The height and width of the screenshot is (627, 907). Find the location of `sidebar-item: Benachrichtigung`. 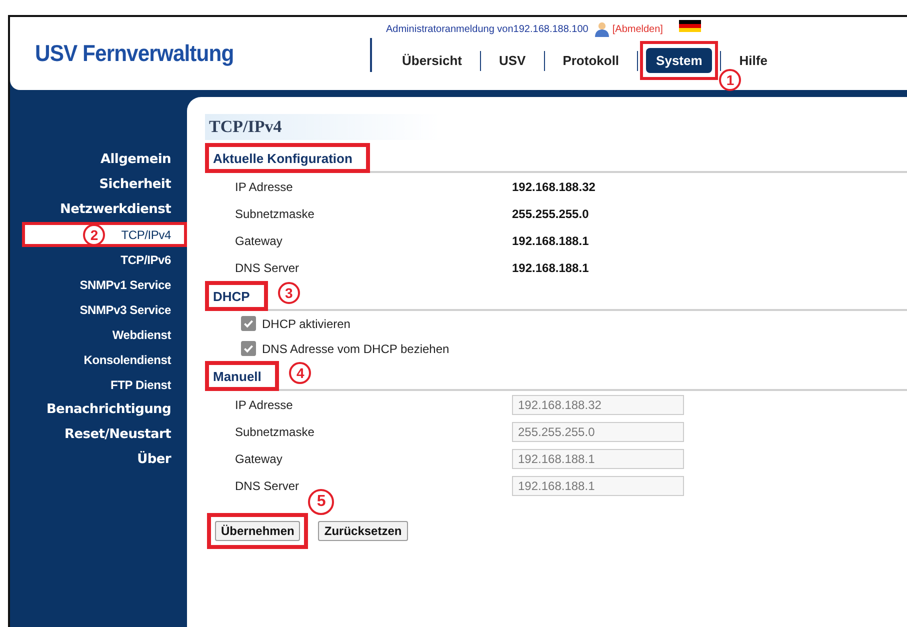

sidebar-item: Benachrichtigung is located at coordinates (108, 409).